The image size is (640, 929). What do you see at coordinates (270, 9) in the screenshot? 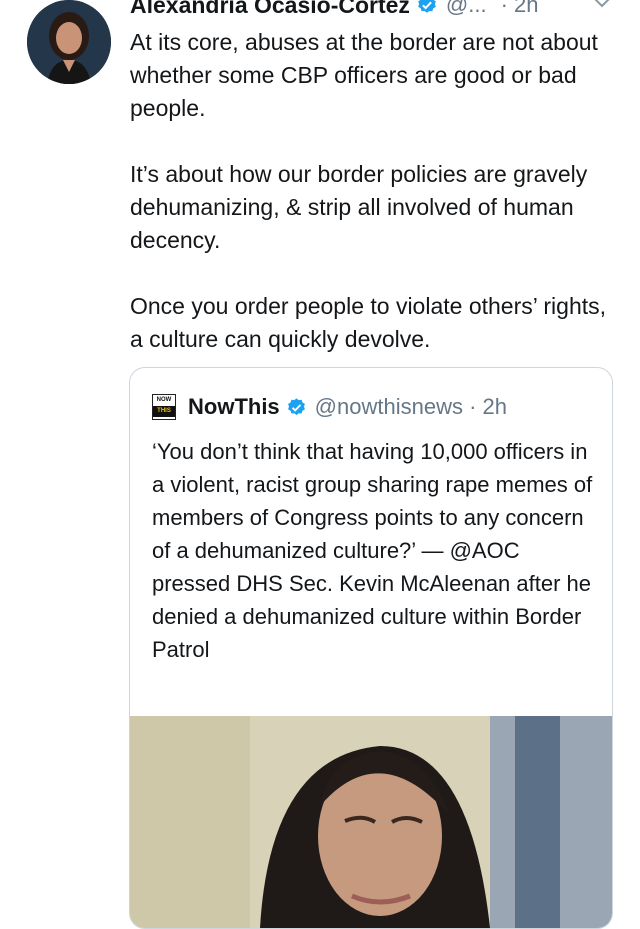
I see `author-name: Alexandria Ocasio-Cortez` at bounding box center [270, 9].